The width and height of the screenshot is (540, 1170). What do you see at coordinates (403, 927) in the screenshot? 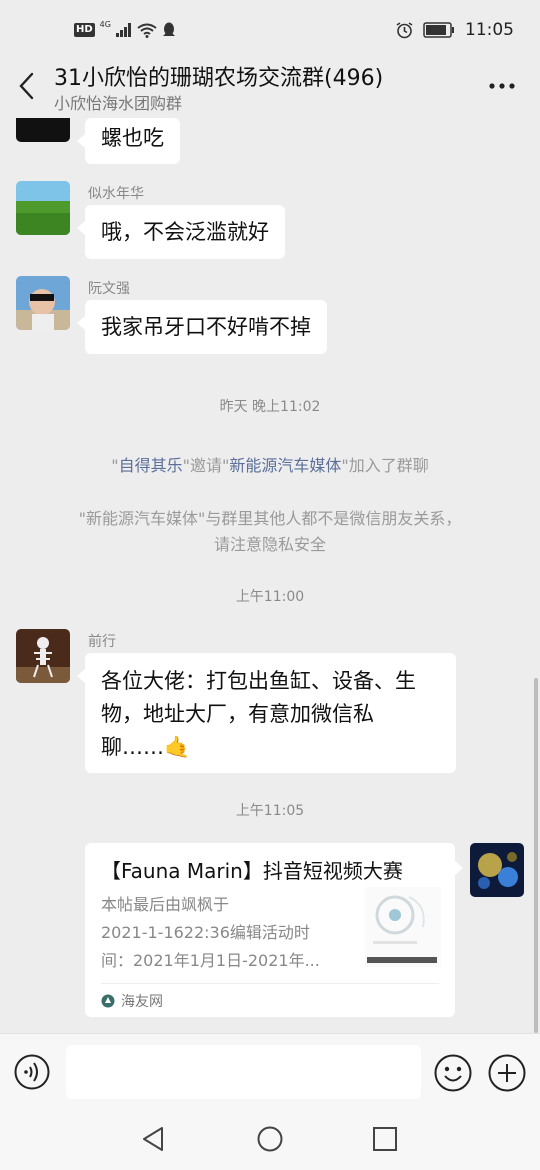
I see `card-thumbnail` at bounding box center [403, 927].